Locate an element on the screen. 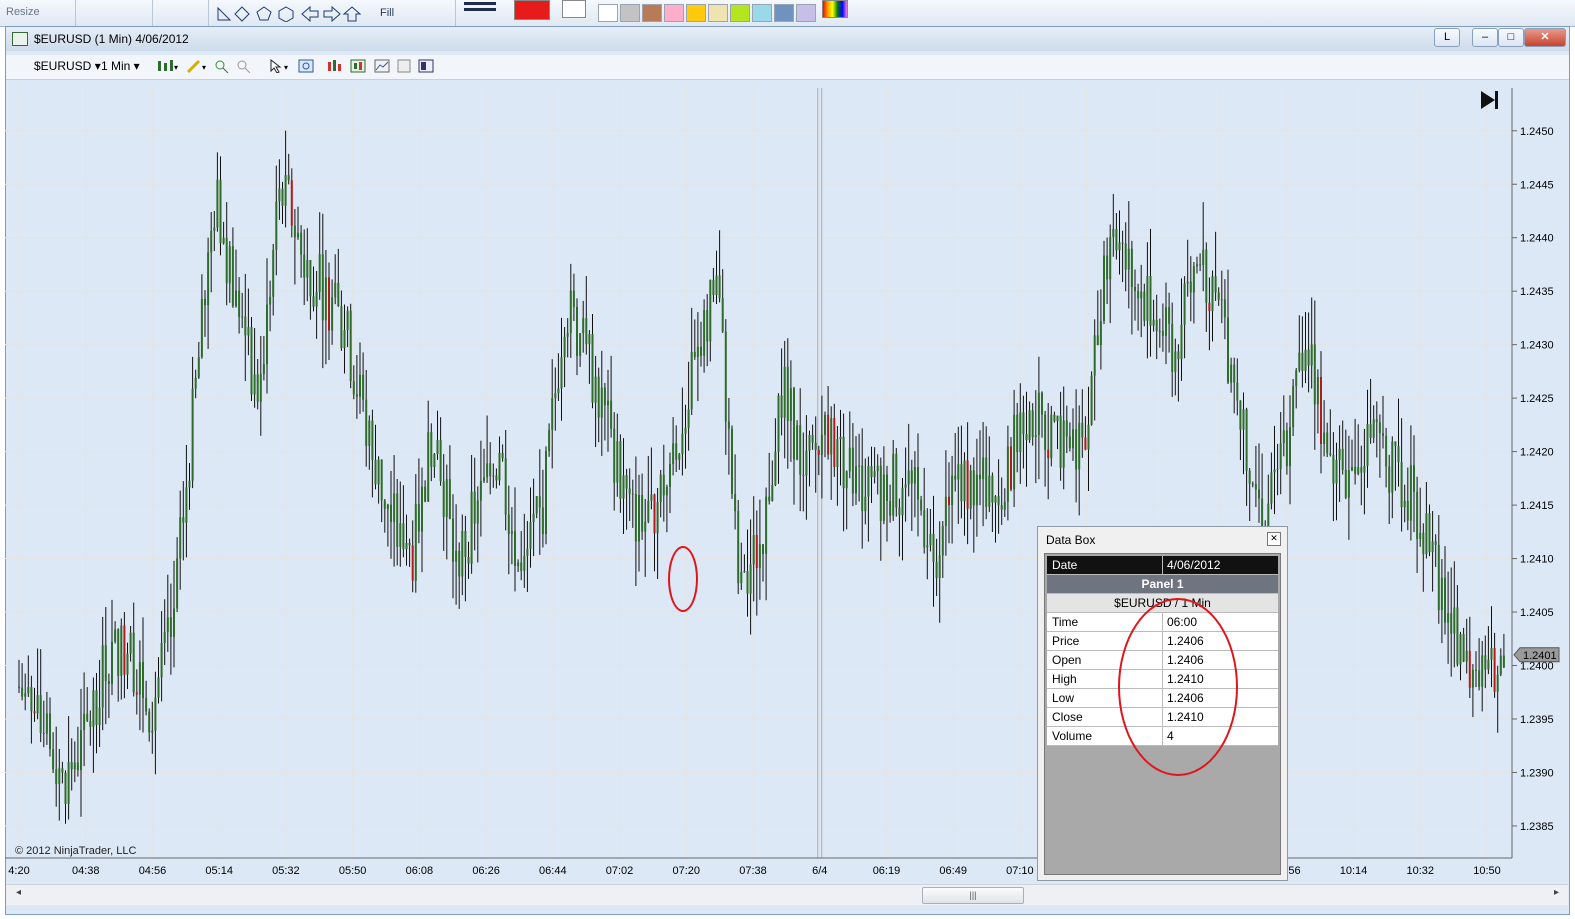 The height and width of the screenshot is (919, 1575). title-bar: $EURUSD (1 Min) 4/06/2012 L – □ ✕ is located at coordinates (787, 39).